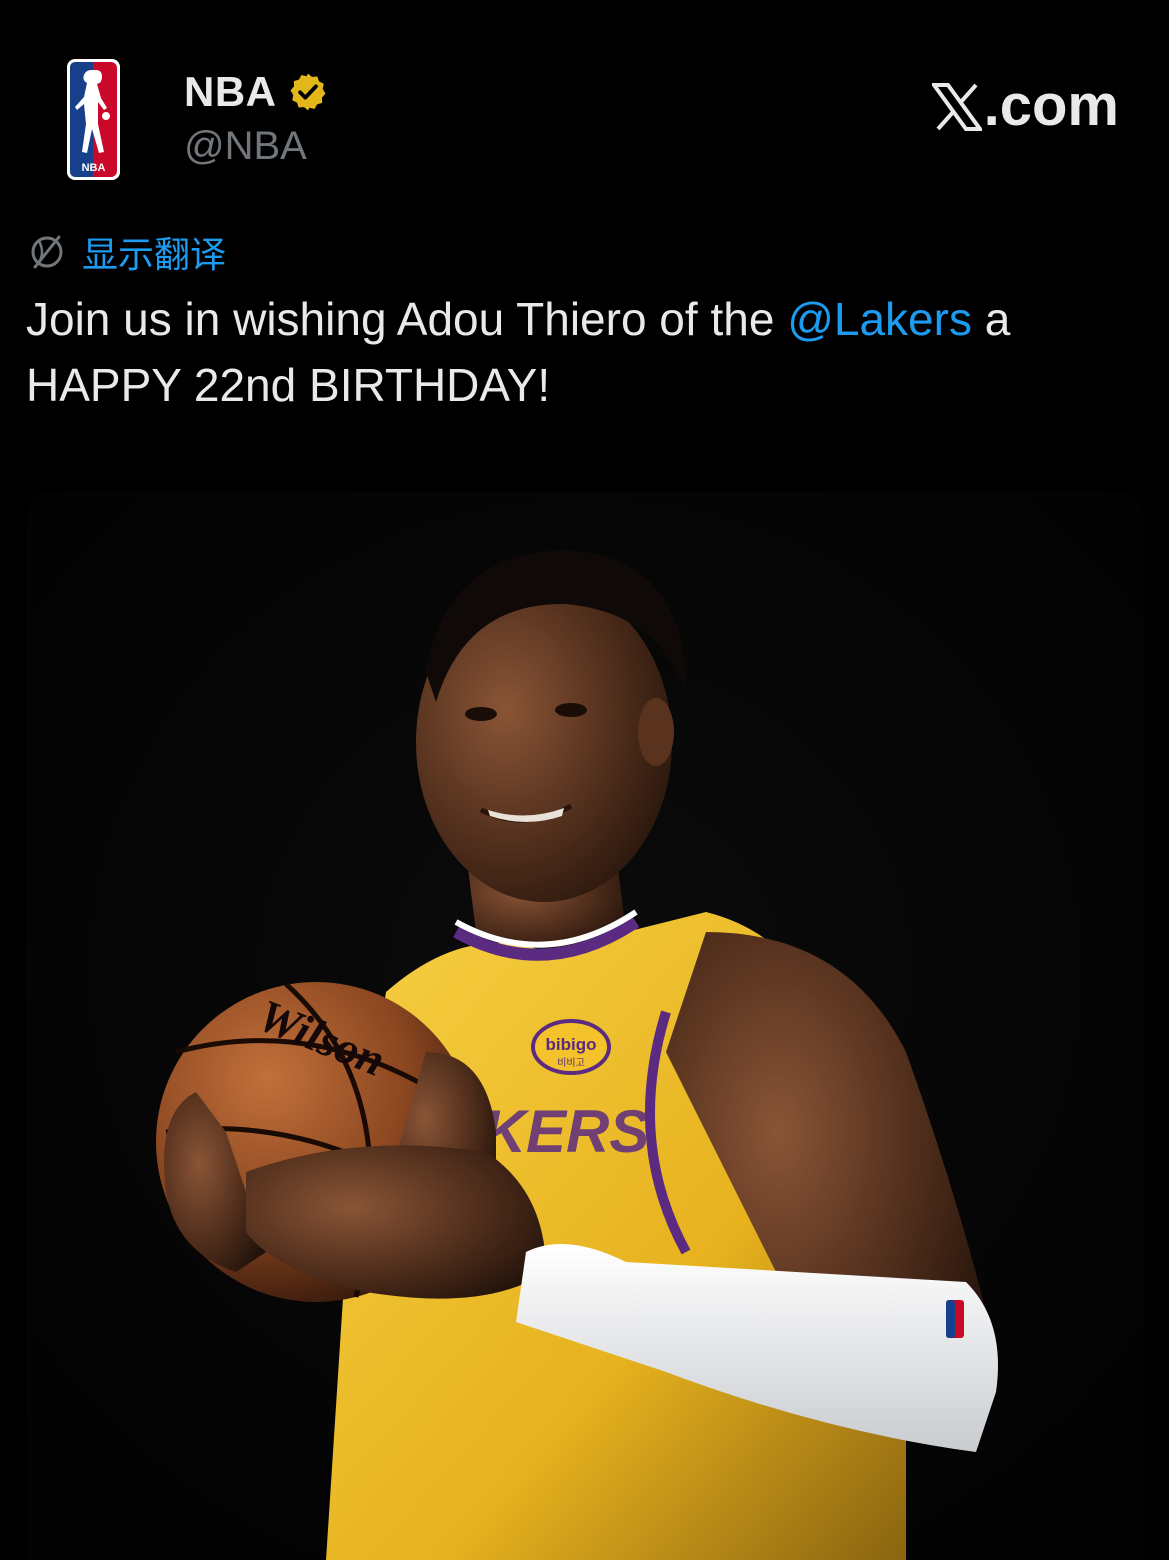 The image size is (1169, 1560). What do you see at coordinates (571, 1044) in the screenshot?
I see `jersey-patch-text: bibigo` at bounding box center [571, 1044].